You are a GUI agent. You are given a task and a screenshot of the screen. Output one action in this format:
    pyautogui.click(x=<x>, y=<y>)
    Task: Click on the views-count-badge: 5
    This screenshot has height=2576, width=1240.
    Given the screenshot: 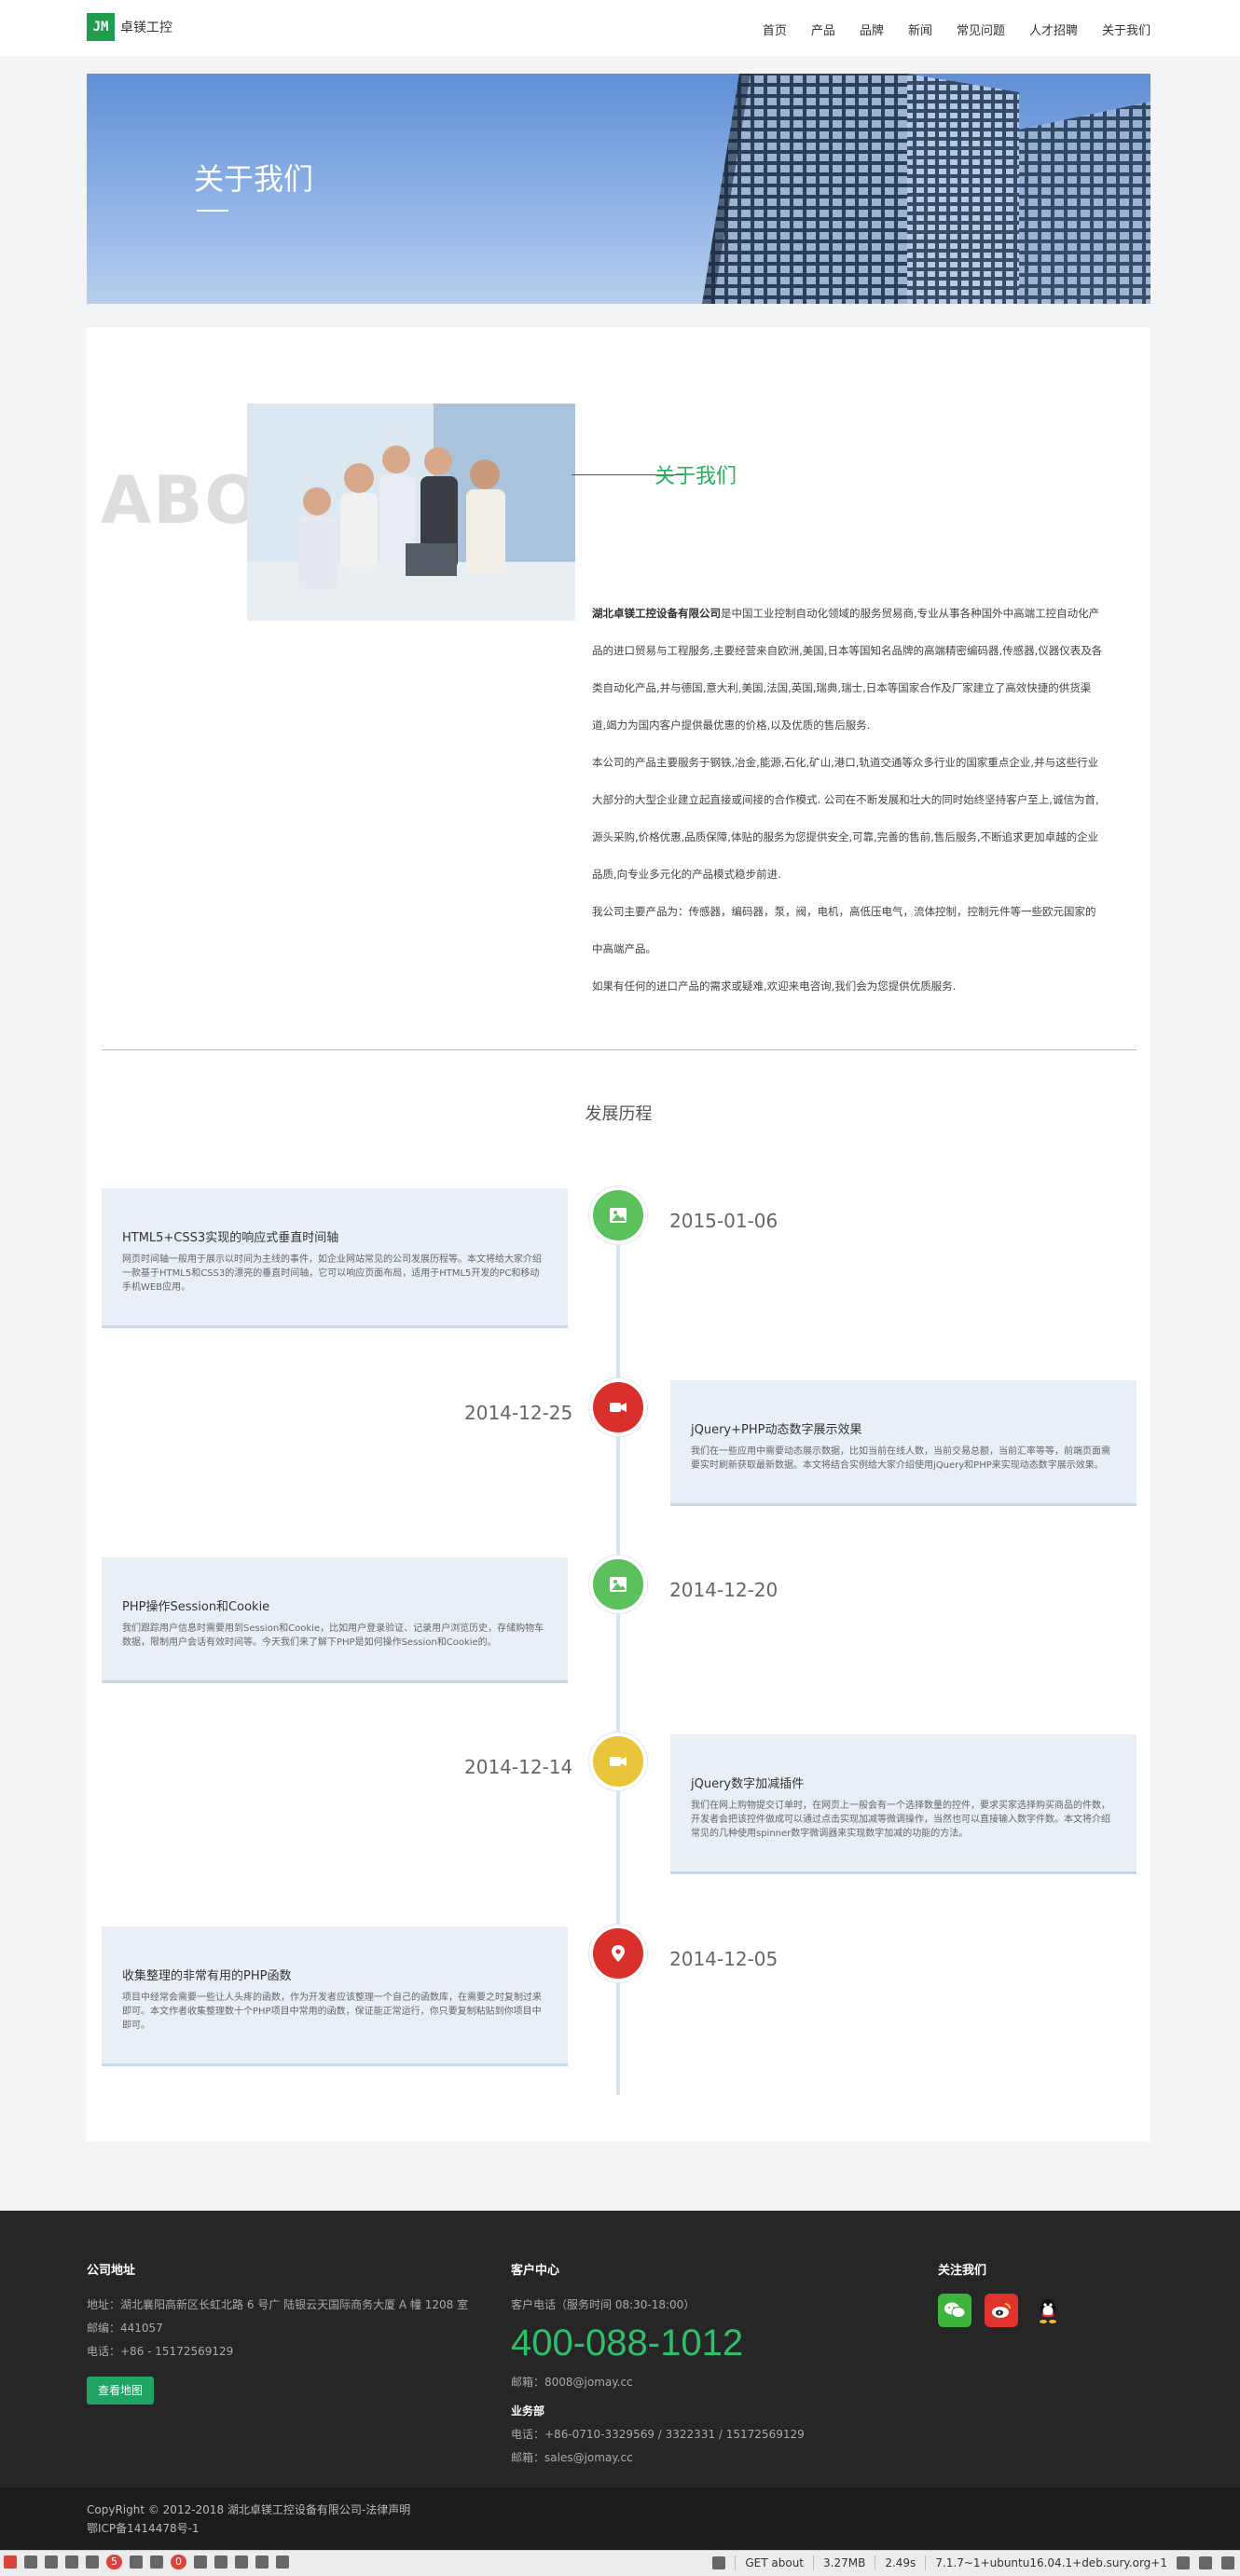 What is the action you would take?
    pyautogui.click(x=114, y=2562)
    